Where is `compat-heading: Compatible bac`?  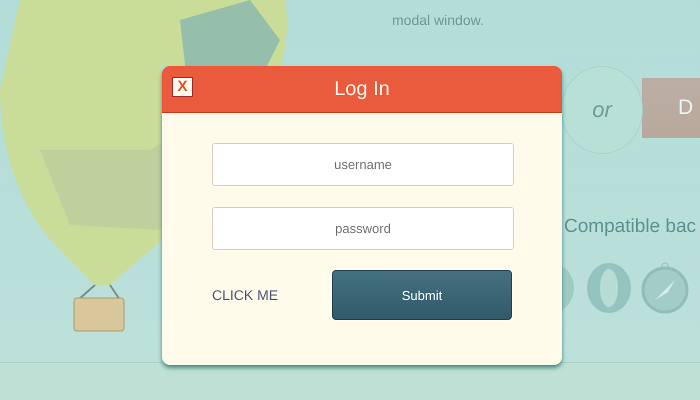 compat-heading: Compatible bac is located at coordinates (630, 227).